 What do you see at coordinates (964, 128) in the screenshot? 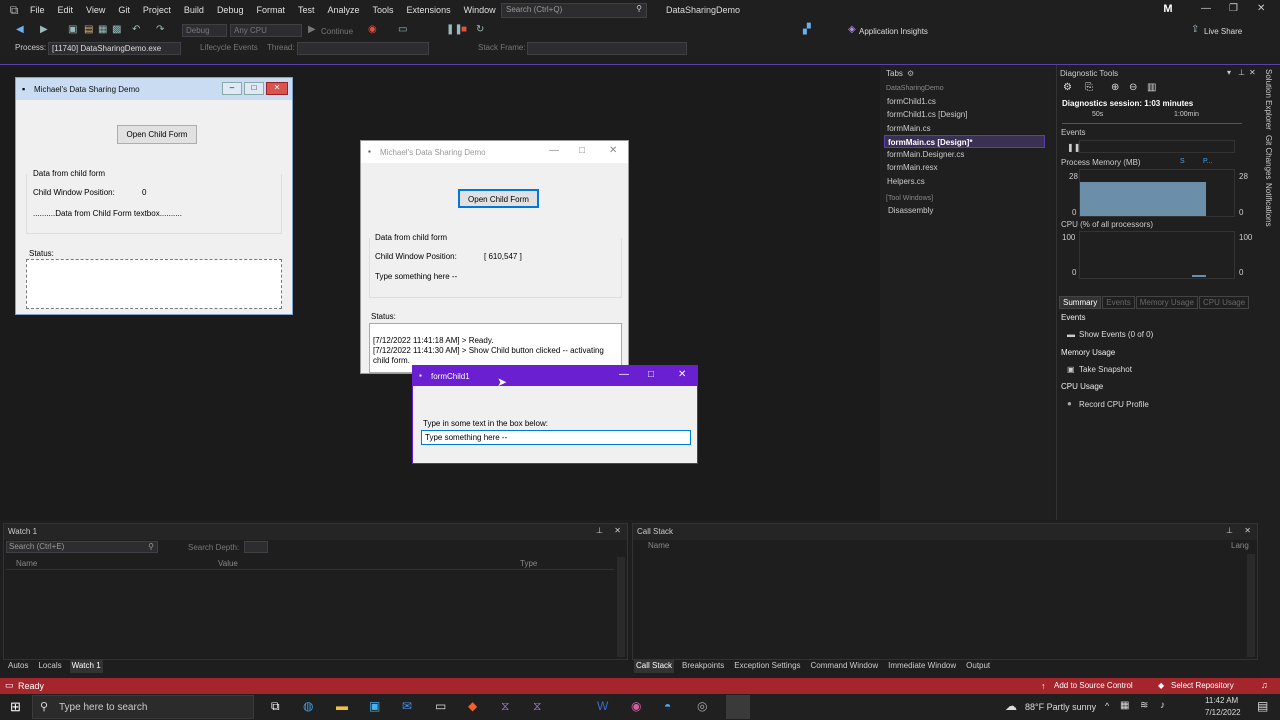
I see `open-file-tab: formMain.cs` at bounding box center [964, 128].